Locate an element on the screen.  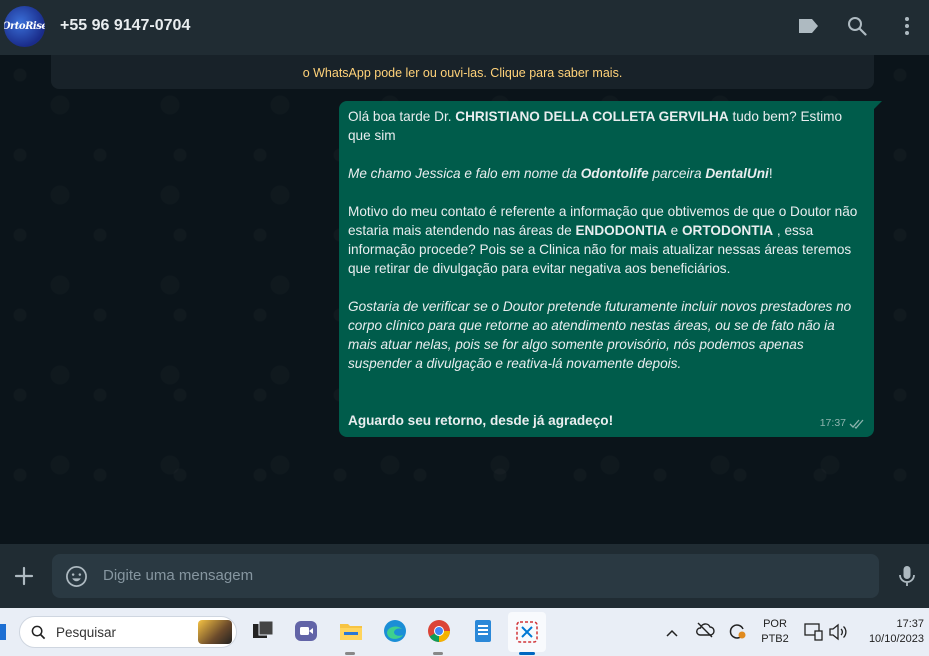
system-clock: 17:37 10/10/2023 is located at coordinates (892, 632).